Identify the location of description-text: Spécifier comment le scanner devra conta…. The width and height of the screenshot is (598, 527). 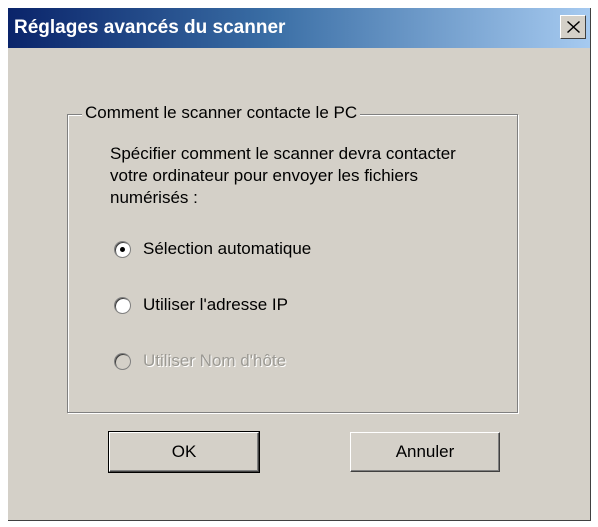
(283, 175).